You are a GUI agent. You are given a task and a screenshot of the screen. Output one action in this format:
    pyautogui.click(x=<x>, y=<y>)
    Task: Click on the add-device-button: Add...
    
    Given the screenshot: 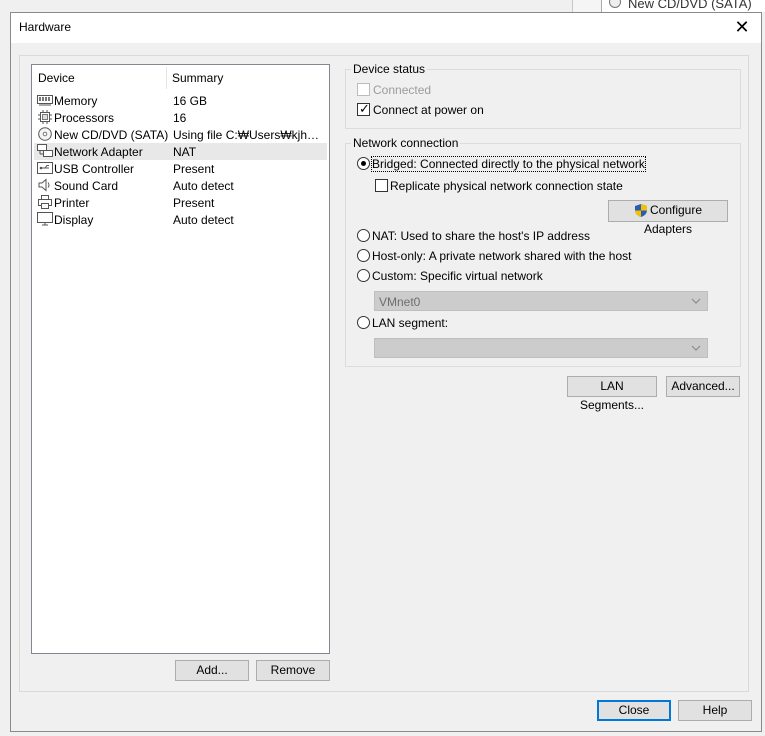 What is the action you would take?
    pyautogui.click(x=212, y=670)
    